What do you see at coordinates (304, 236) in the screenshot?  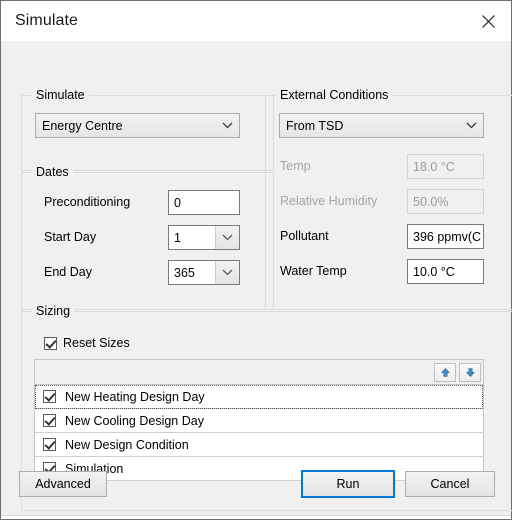 I see `pollutant-label: Pollutant` at bounding box center [304, 236].